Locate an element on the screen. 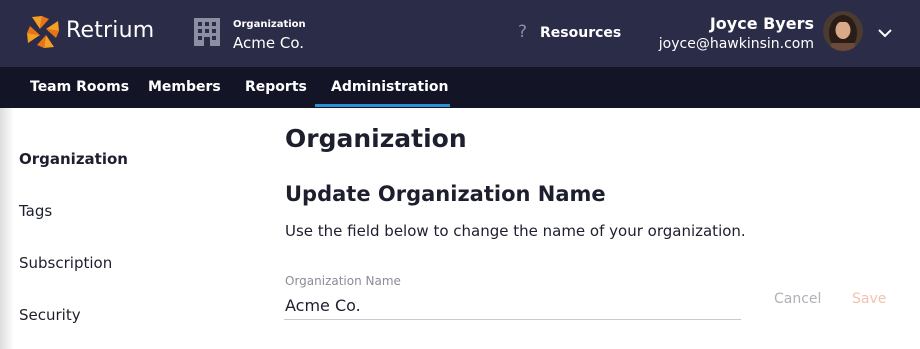 The image size is (920, 349). org-name-input is located at coordinates (512, 306).